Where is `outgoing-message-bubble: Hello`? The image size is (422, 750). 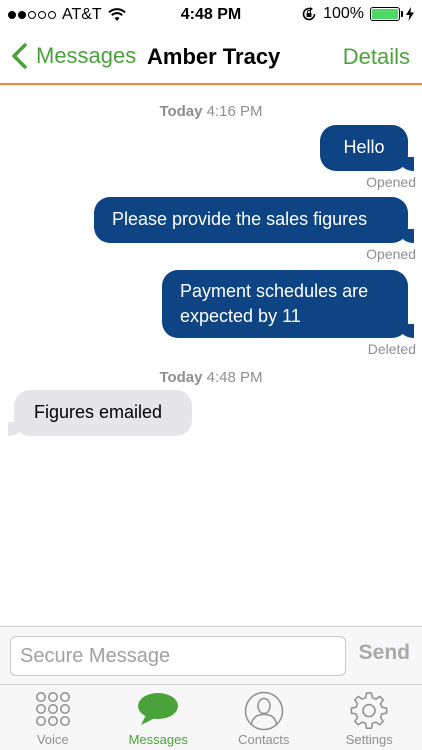 outgoing-message-bubble: Hello is located at coordinates (367, 148).